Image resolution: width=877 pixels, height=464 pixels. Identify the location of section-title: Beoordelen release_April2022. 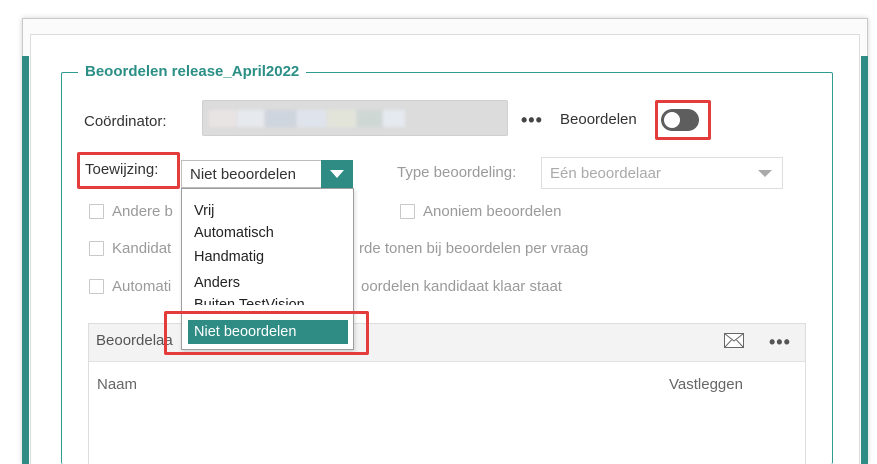
(192, 72).